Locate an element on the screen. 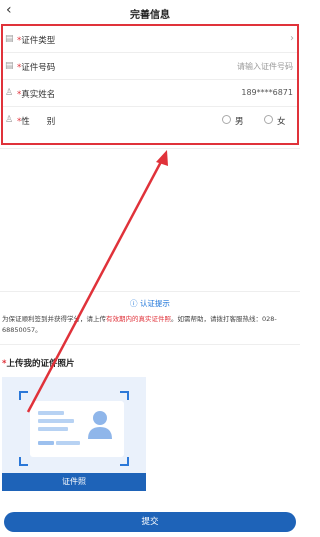 This screenshot has height=537, width=320. gender-male-radio is located at coordinates (226, 119).